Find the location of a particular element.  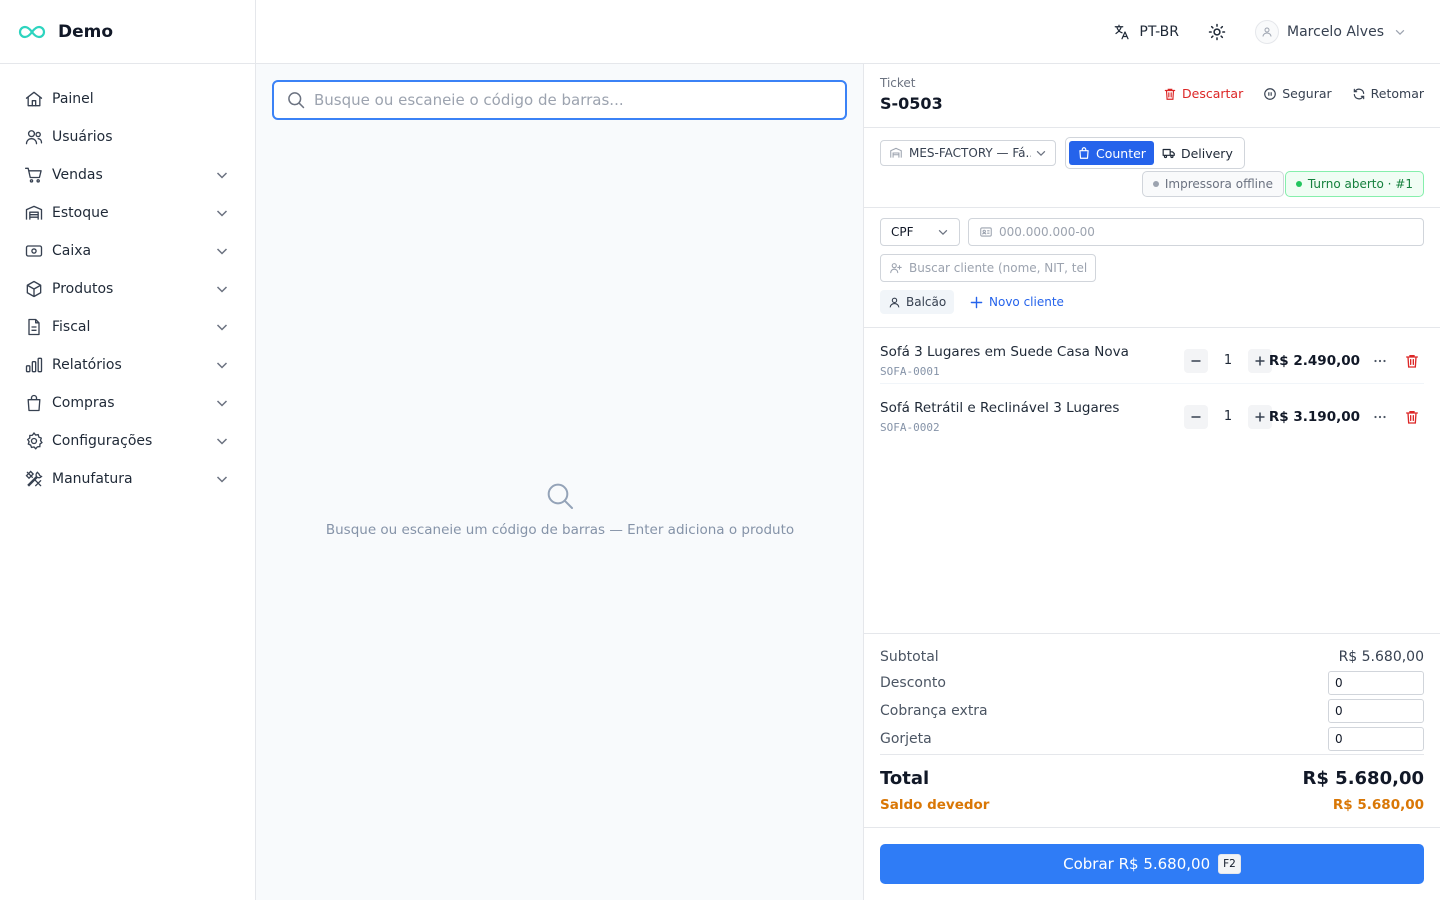

sidebar-item-fiscal: Fiscal is located at coordinates (127, 327).